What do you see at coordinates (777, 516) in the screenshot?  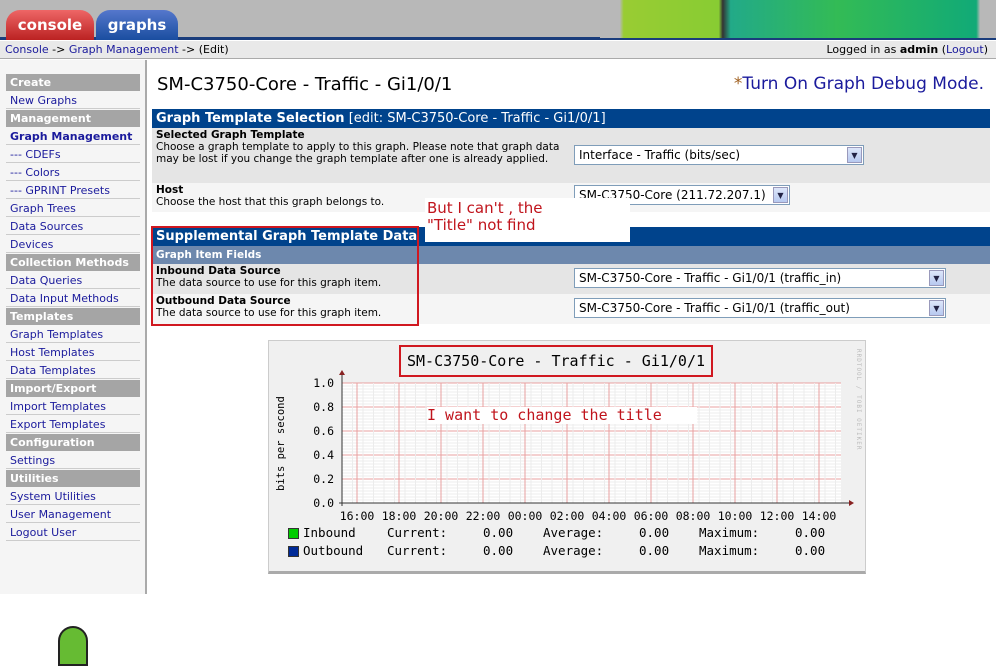 I see `x-tick-label: 12:00` at bounding box center [777, 516].